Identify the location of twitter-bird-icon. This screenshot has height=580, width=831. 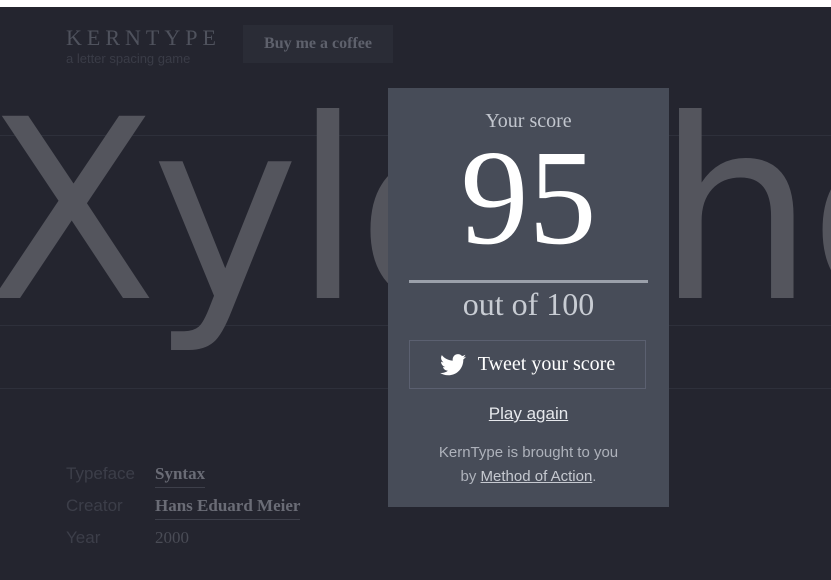
(452, 364).